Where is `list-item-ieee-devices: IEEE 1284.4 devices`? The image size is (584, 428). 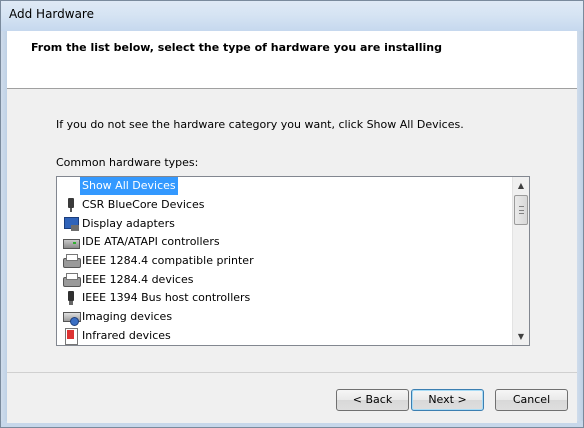 list-item-ieee-devices: IEEE 1284.4 devices is located at coordinates (285, 279).